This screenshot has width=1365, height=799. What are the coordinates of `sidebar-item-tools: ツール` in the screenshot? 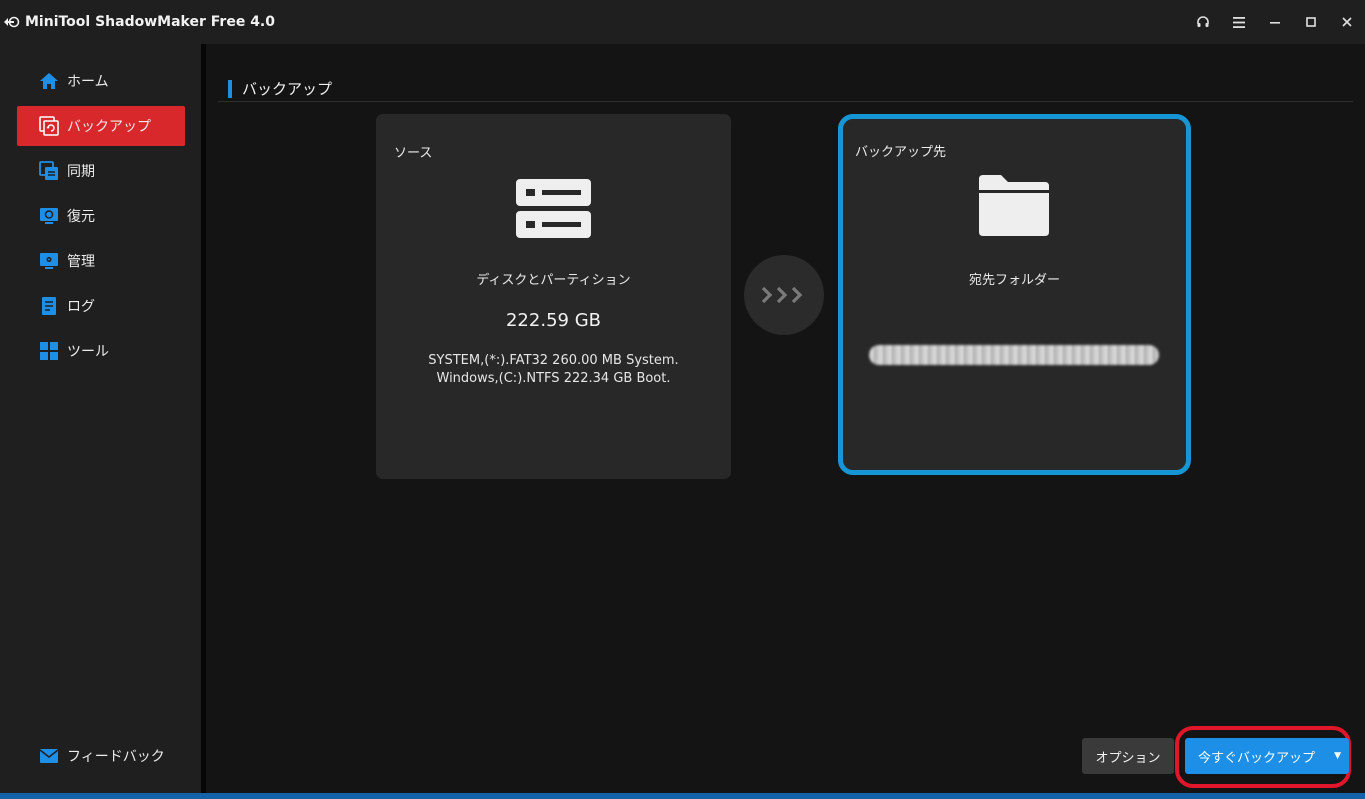 It's located at (101, 351).